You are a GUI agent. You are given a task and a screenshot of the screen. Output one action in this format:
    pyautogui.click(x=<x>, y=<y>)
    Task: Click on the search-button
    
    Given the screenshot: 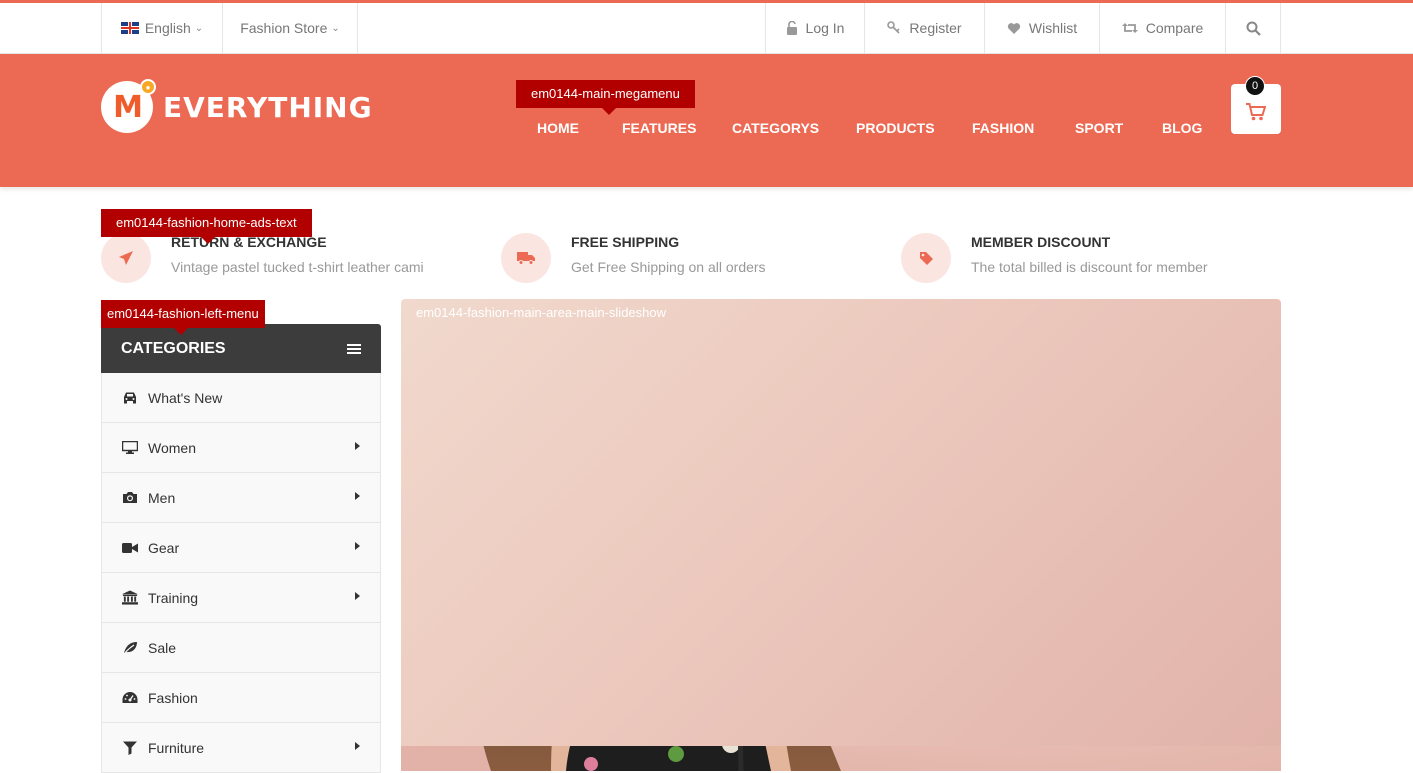 What is the action you would take?
    pyautogui.click(x=1253, y=28)
    